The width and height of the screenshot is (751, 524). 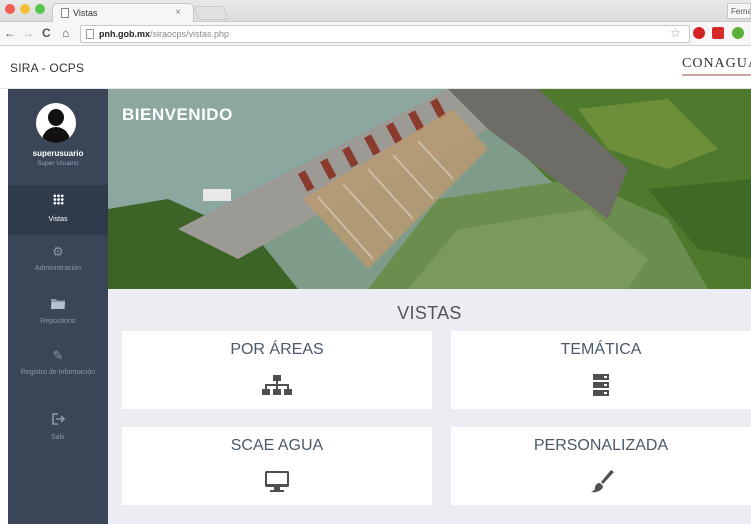 I want to click on card-por-areas: POR ÁREAS, so click(x=277, y=370).